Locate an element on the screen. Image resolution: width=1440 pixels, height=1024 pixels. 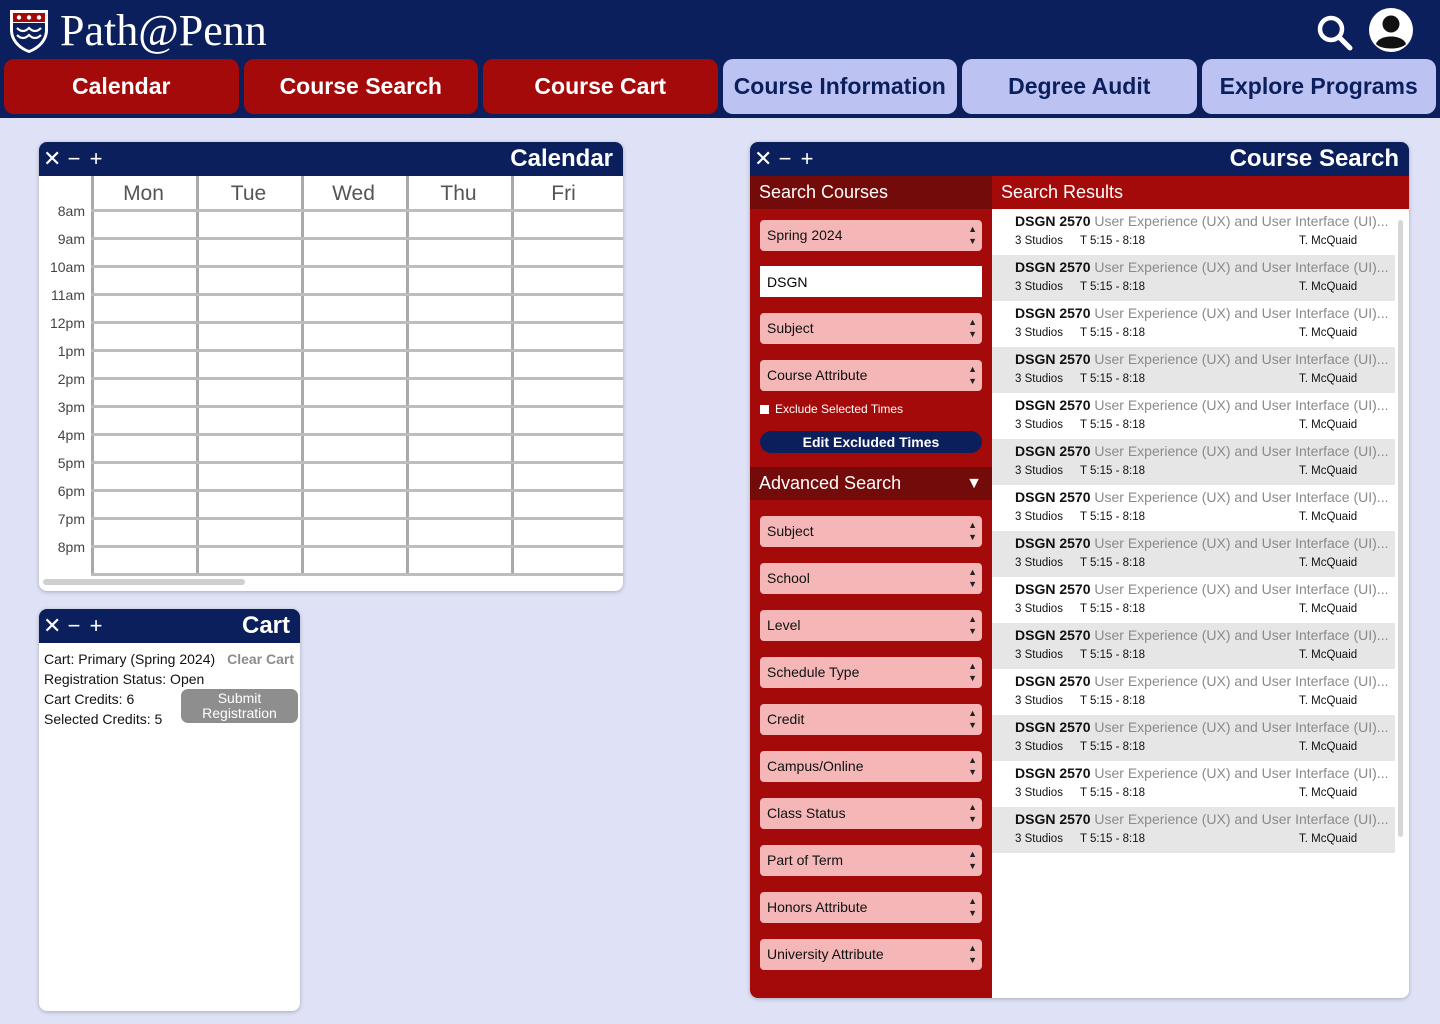
advanced-field-campus-online: Campus/Online ▲ ▼ is located at coordinates (871, 766).